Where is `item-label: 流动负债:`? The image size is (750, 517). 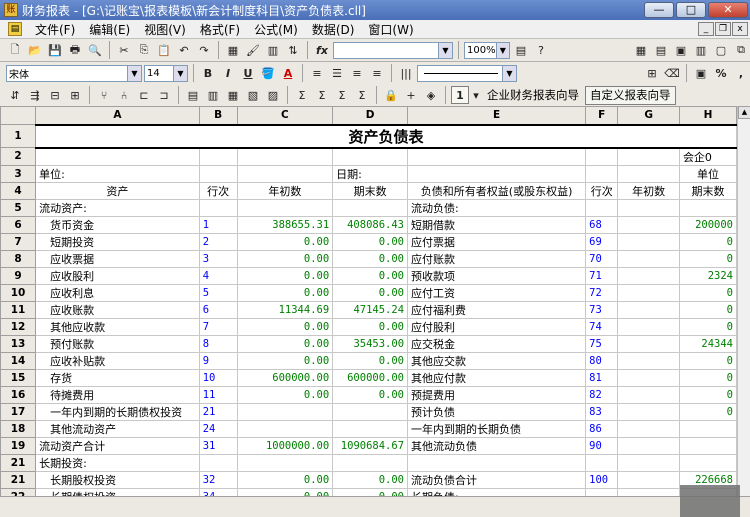
item-label: 流动负债: is located at coordinates (497, 207).